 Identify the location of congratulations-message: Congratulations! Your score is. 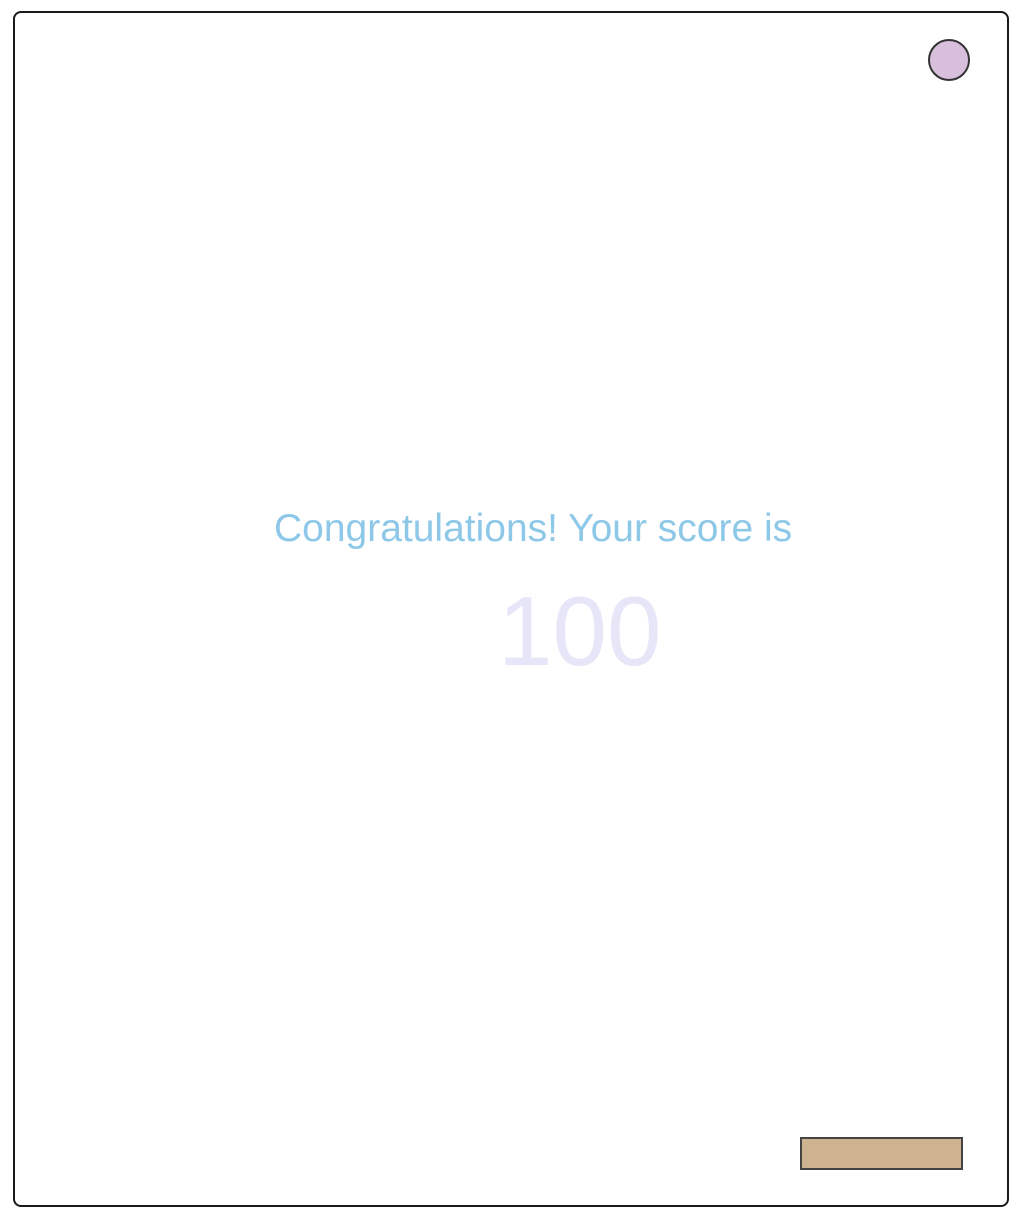
(533, 528).